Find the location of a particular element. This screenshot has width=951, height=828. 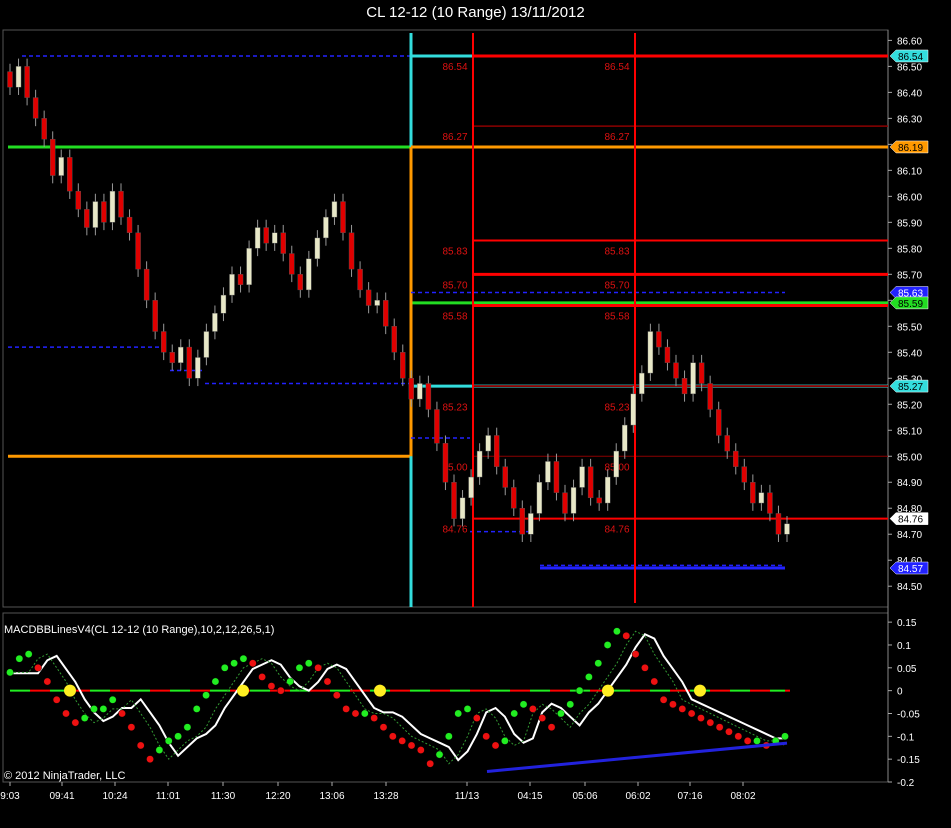

price-marker: 85.59 is located at coordinates (909, 303).